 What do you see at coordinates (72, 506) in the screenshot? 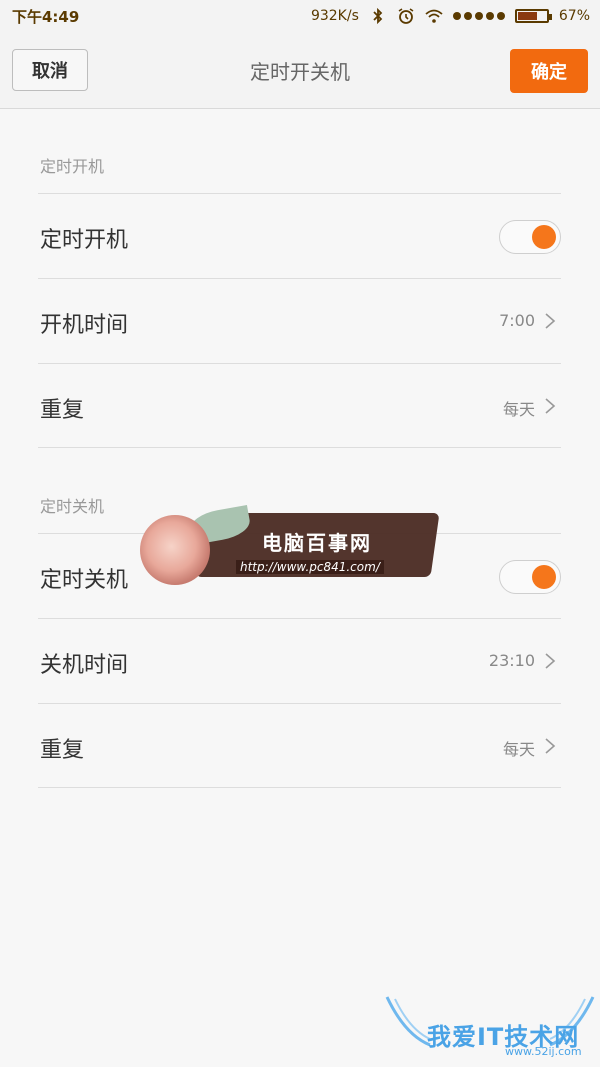
I see `section-header-power-off: 定时关机` at bounding box center [72, 506].